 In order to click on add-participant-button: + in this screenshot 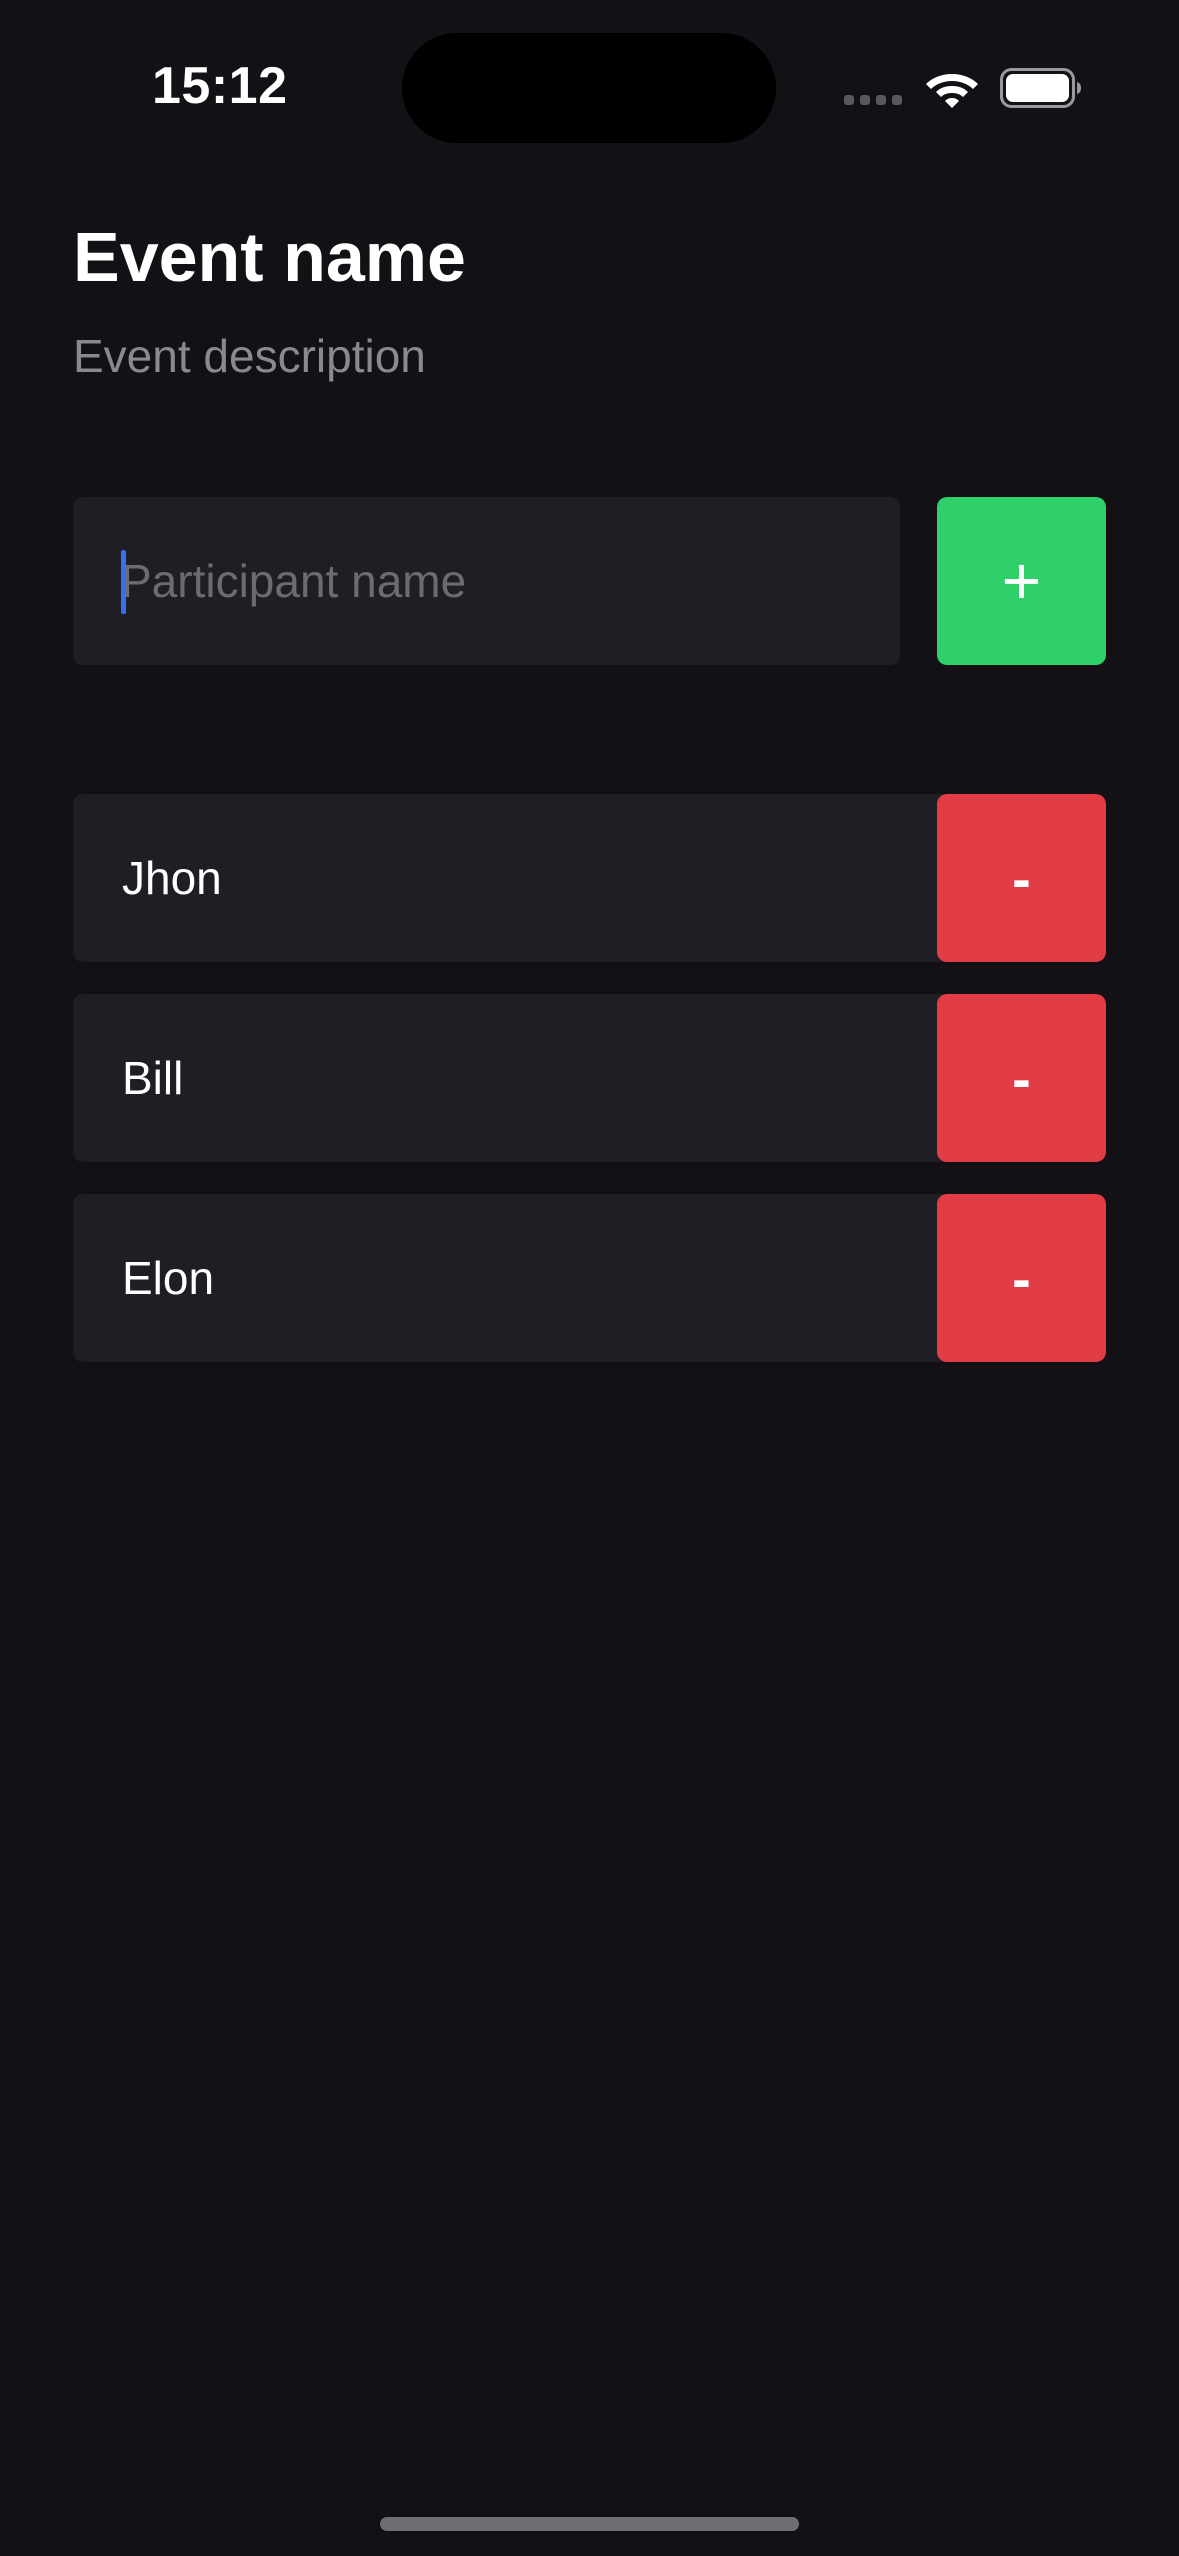, I will do `click(1021, 581)`.